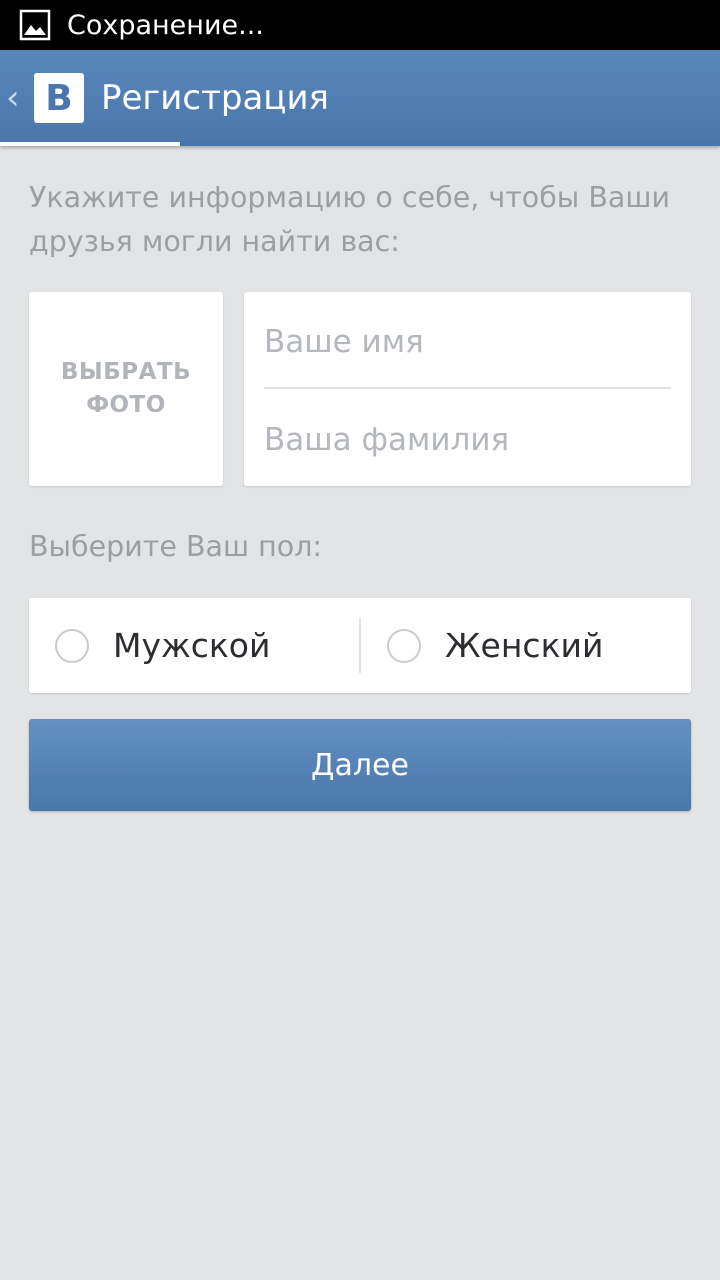  What do you see at coordinates (360, 765) in the screenshot?
I see `next-button: Далее` at bounding box center [360, 765].